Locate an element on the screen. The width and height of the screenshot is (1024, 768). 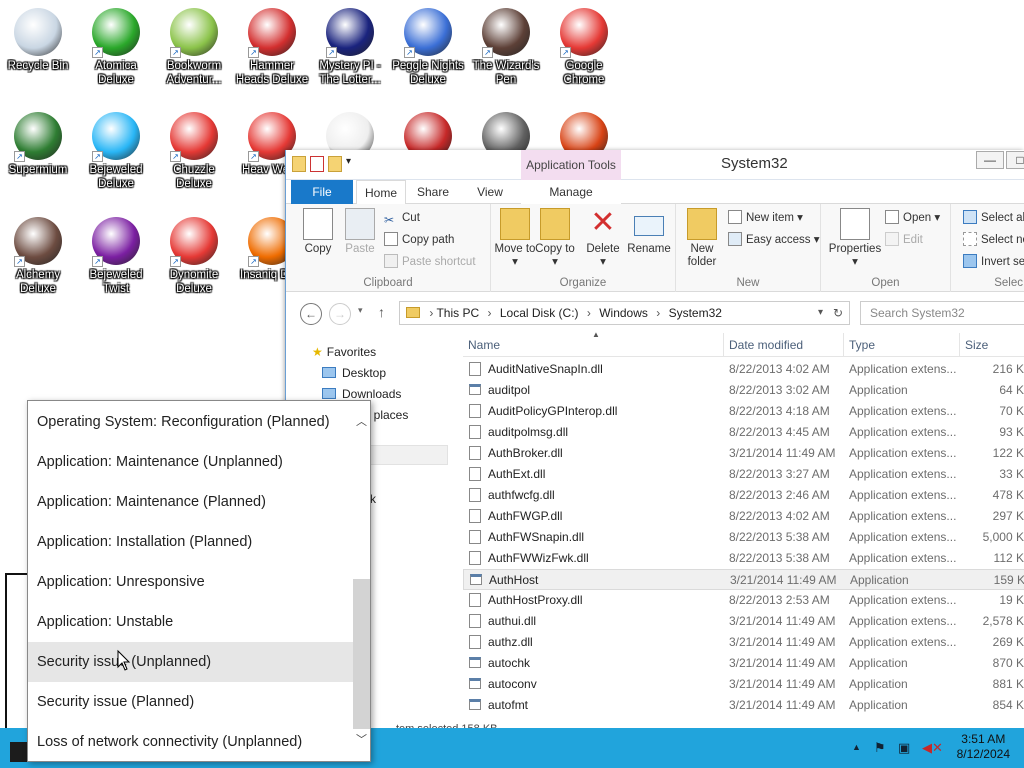
cut-button: ✂ Cut is located at coordinates (402, 218).